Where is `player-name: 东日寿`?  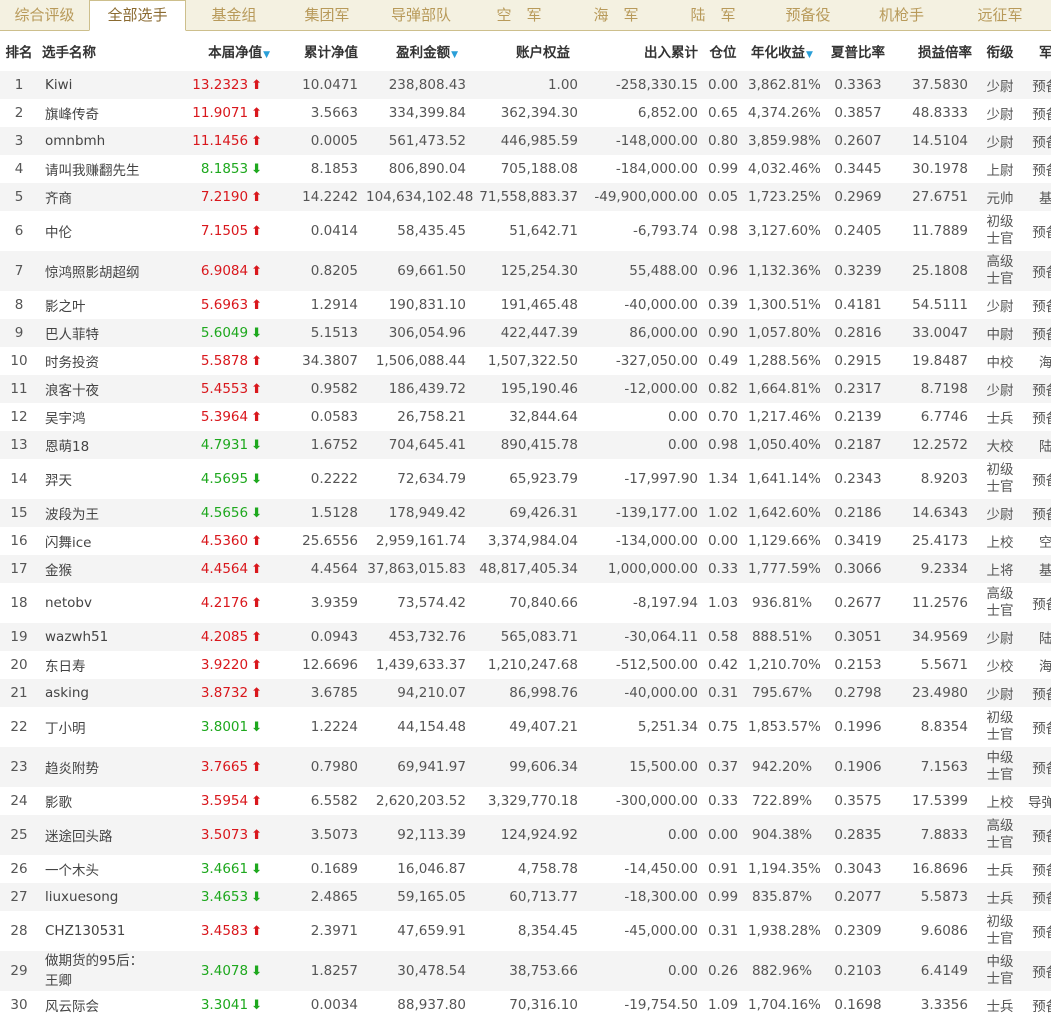 player-name: 东日寿 is located at coordinates (97, 665).